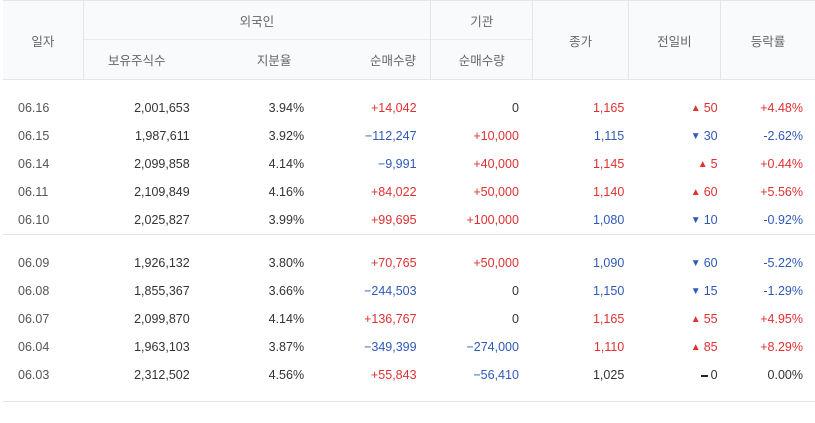 The height and width of the screenshot is (423, 815). What do you see at coordinates (492, 220) in the screenshot?
I see `cell-net-inst: +100,000` at bounding box center [492, 220].